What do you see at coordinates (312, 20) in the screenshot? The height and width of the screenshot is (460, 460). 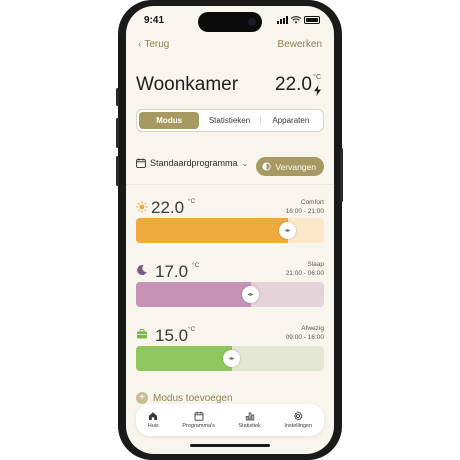 I see `battery-icon` at bounding box center [312, 20].